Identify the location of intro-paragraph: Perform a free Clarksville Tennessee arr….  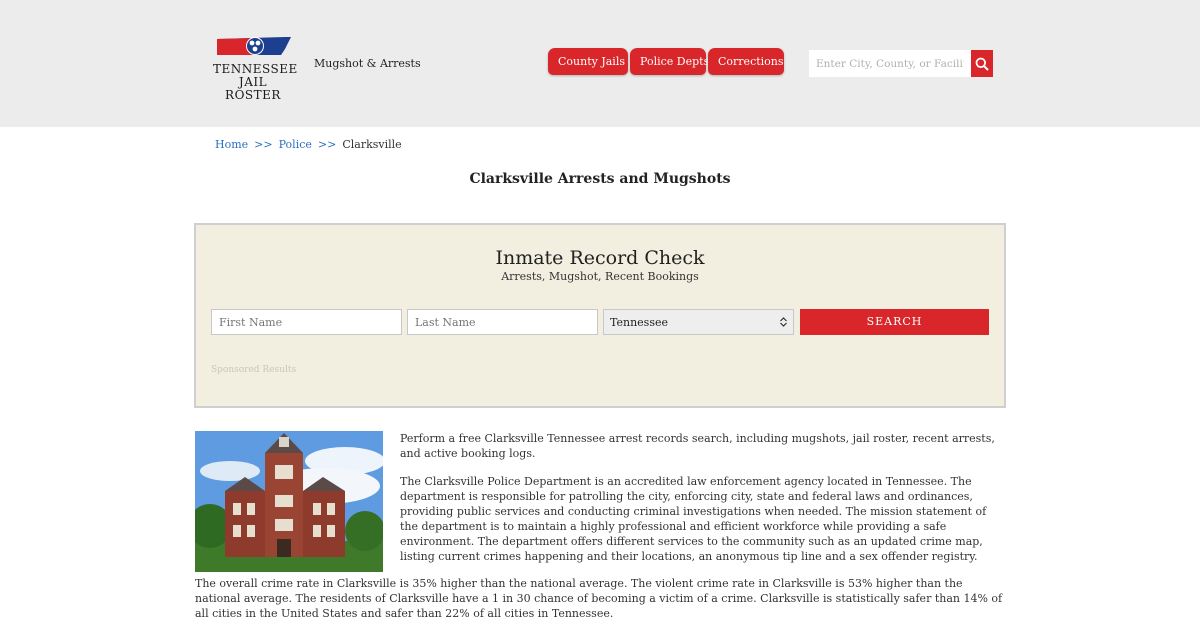
(697, 446).